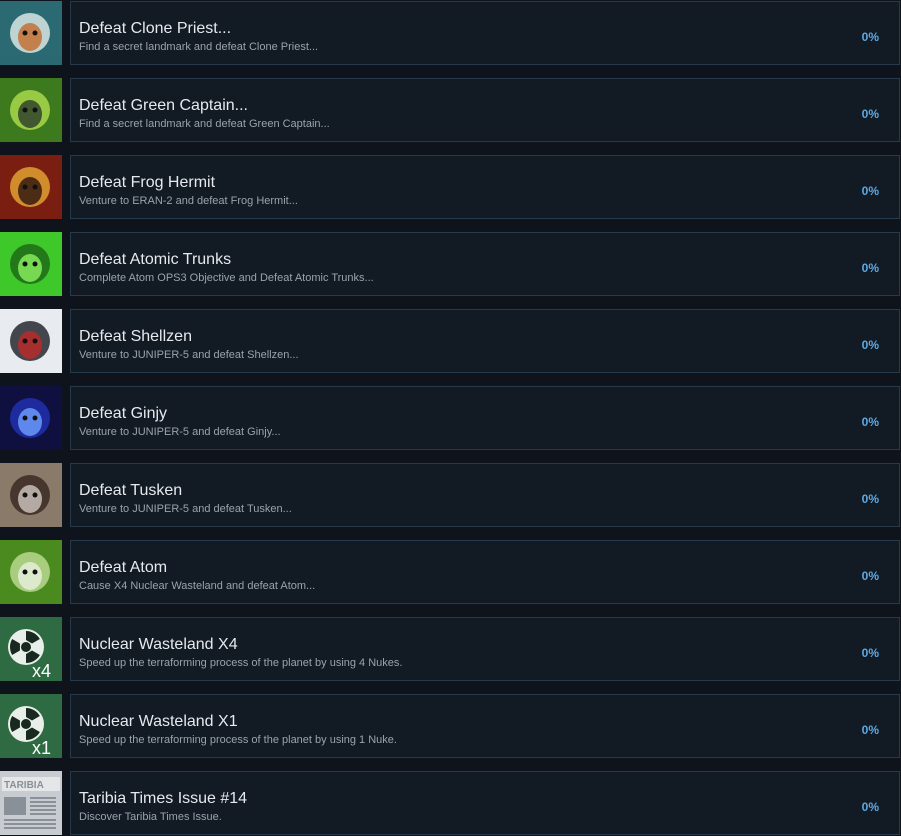 This screenshot has width=901, height=836. Describe the element at coordinates (31, 803) in the screenshot. I see `newspaper-icon: TARIBIA` at that location.